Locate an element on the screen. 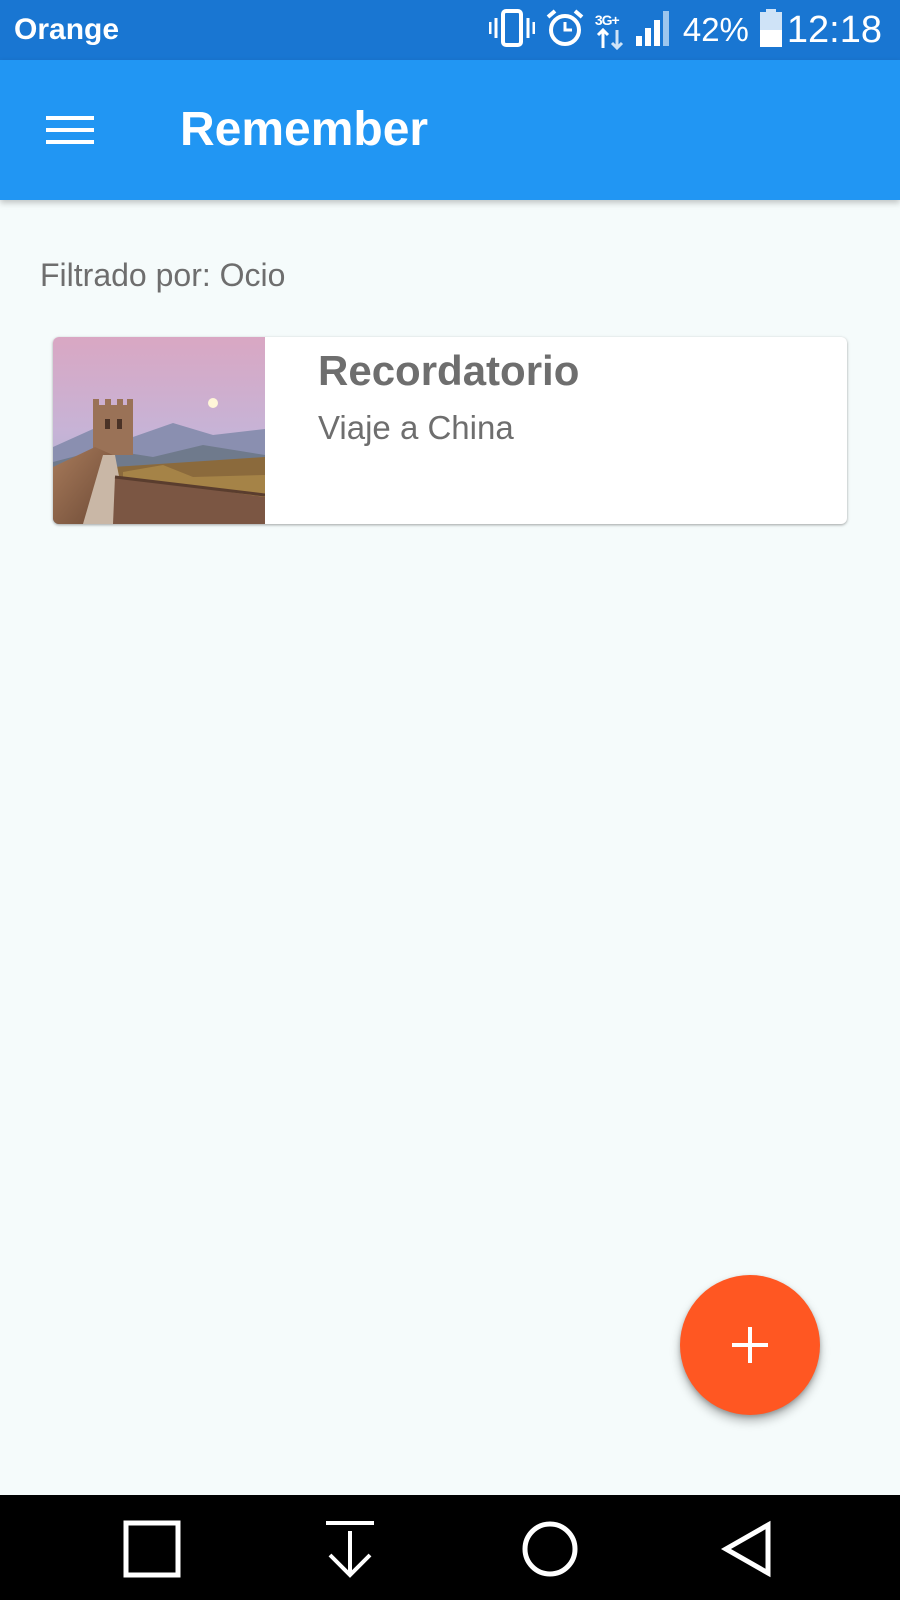  notifications-pull-button is located at coordinates (350, 1549).